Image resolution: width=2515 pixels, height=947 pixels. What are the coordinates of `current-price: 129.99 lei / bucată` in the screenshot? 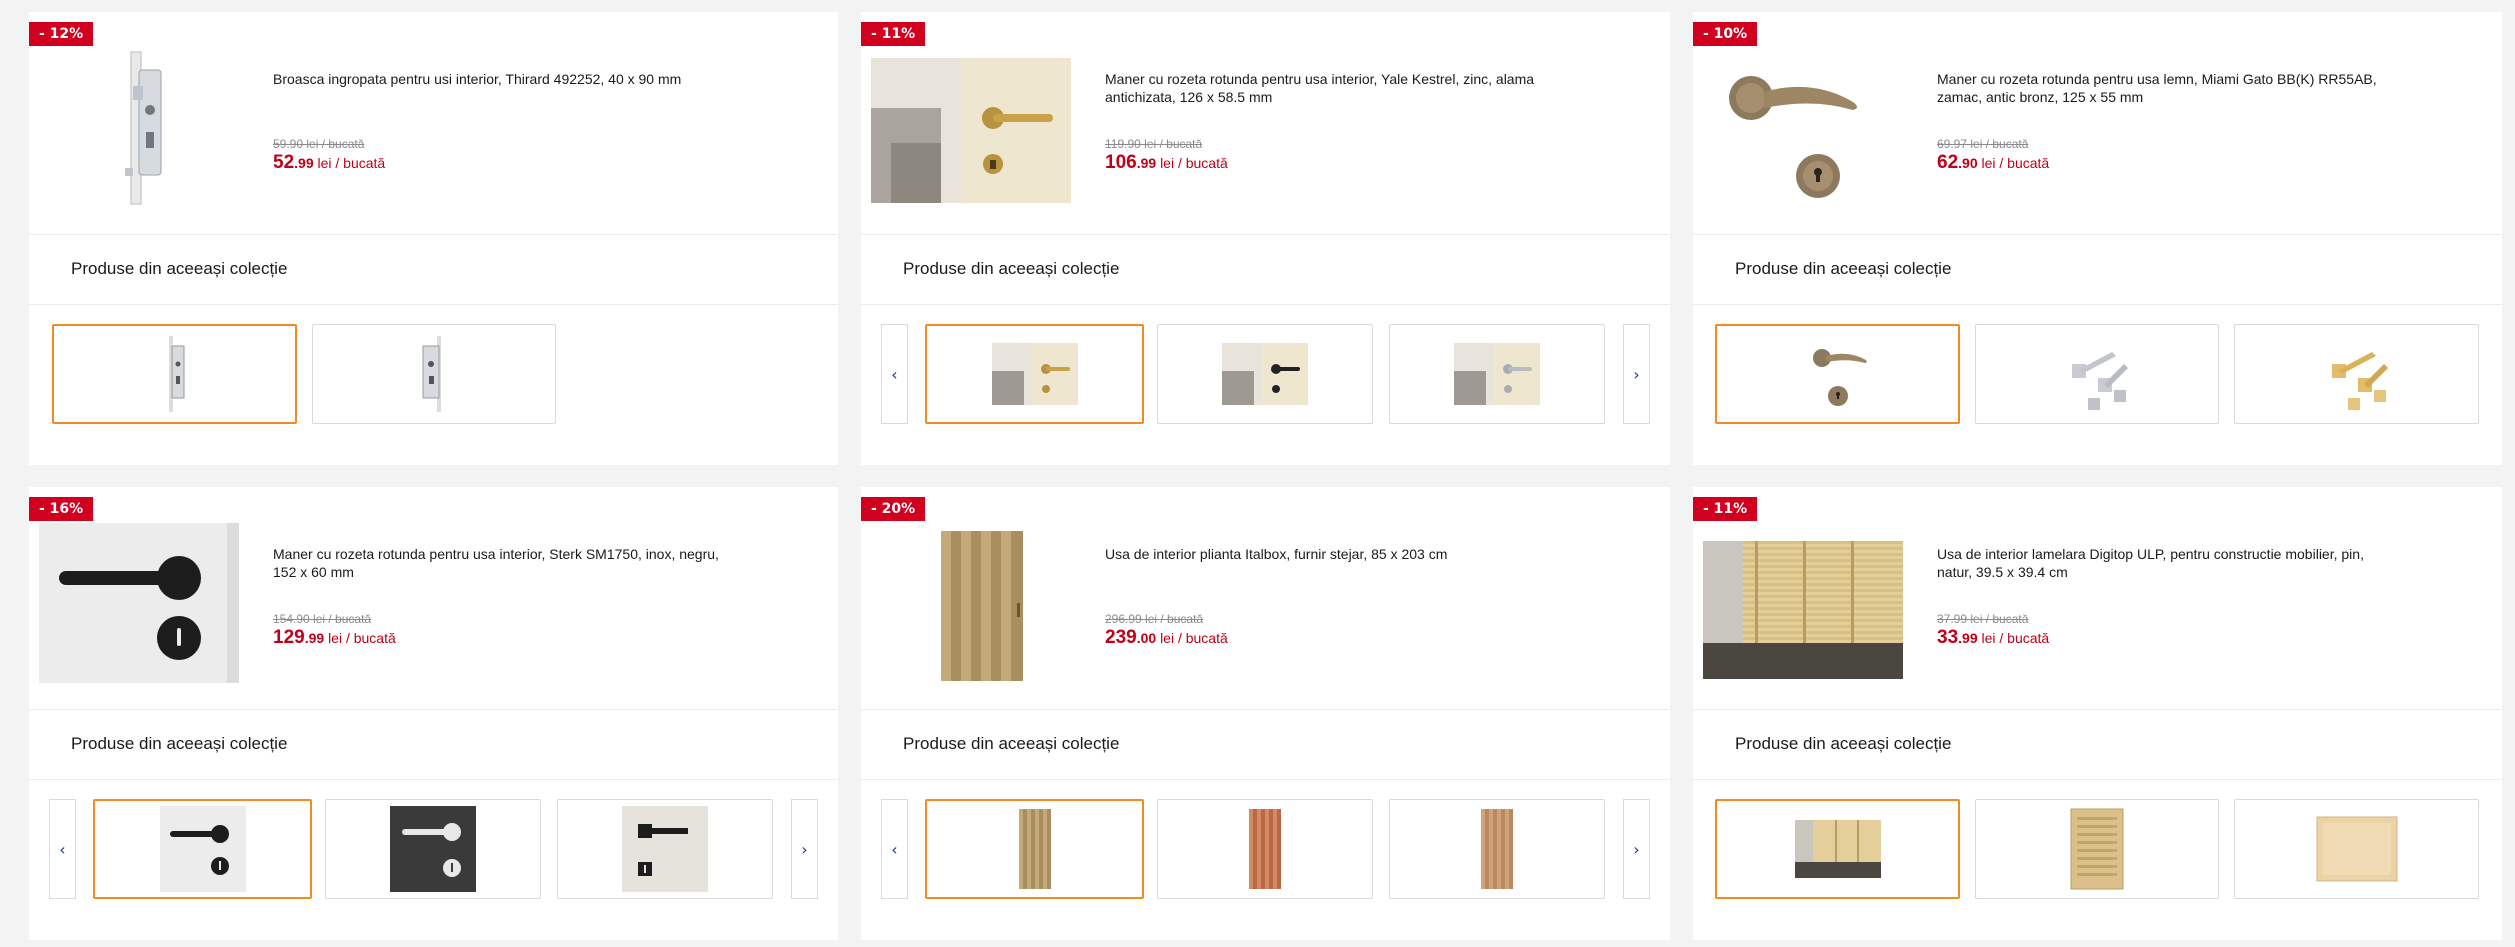 It's located at (334, 638).